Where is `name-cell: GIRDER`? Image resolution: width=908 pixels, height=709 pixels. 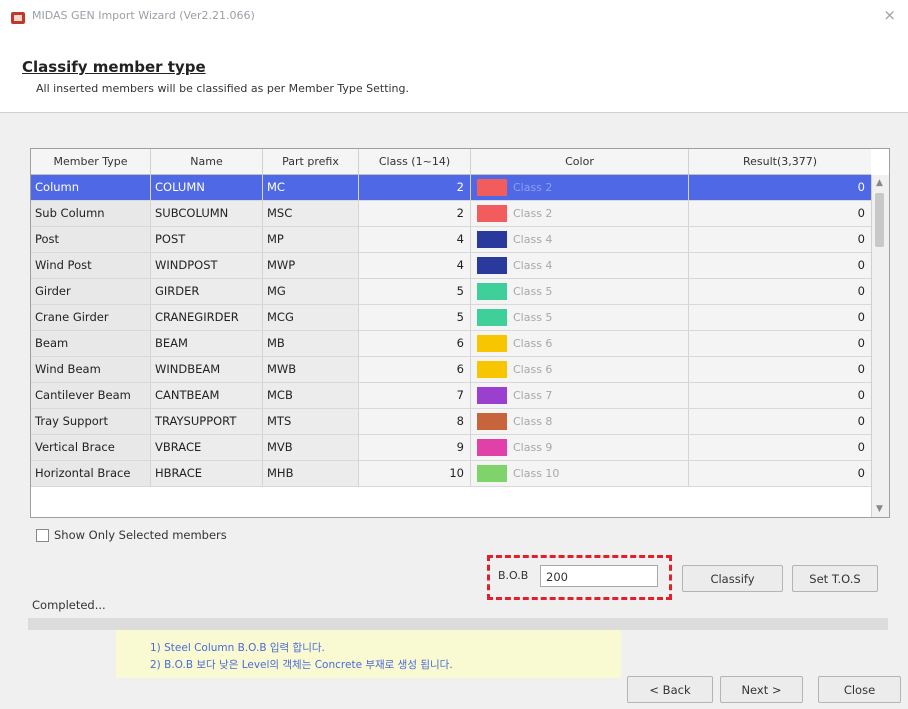 name-cell: GIRDER is located at coordinates (207, 291).